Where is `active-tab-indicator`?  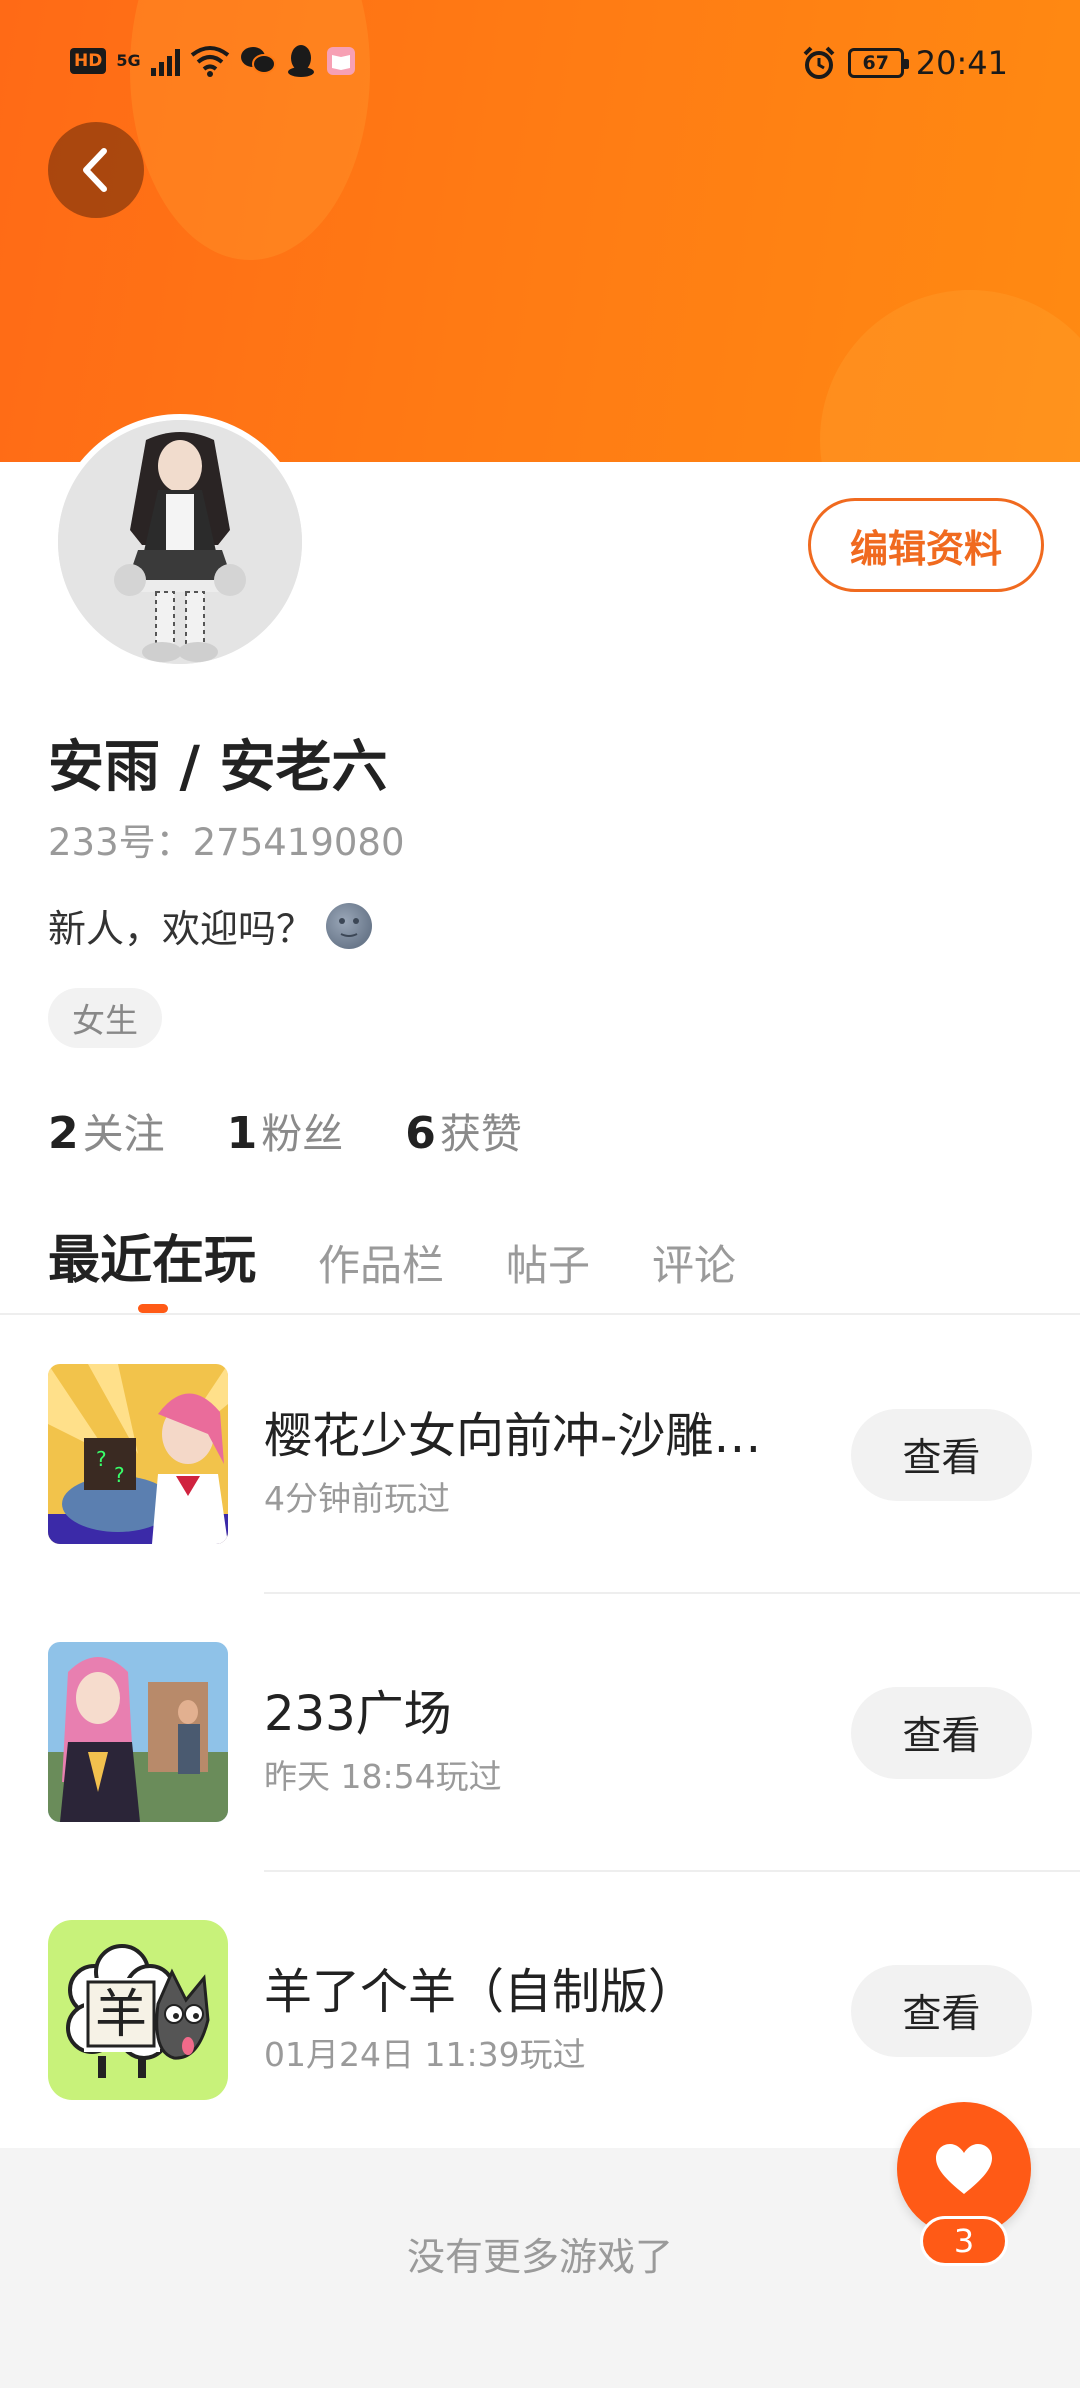
active-tab-indicator is located at coordinates (153, 1308).